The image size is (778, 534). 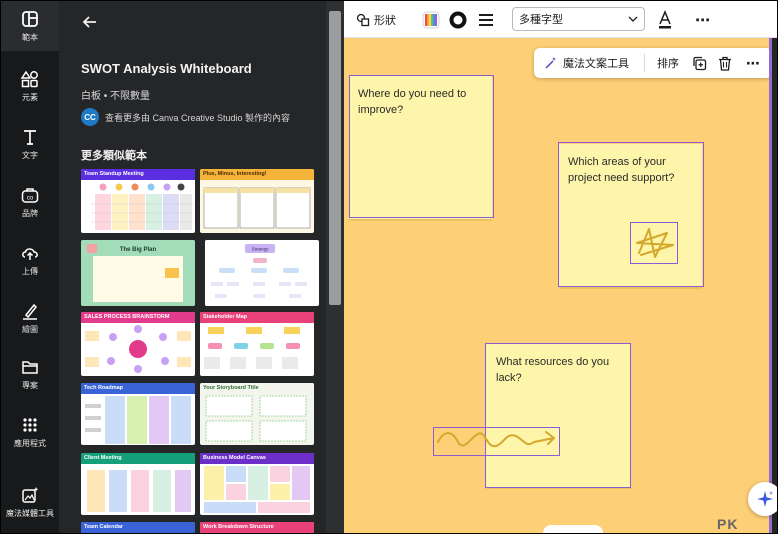 What do you see at coordinates (765, 499) in the screenshot?
I see `sparkle-icon` at bounding box center [765, 499].